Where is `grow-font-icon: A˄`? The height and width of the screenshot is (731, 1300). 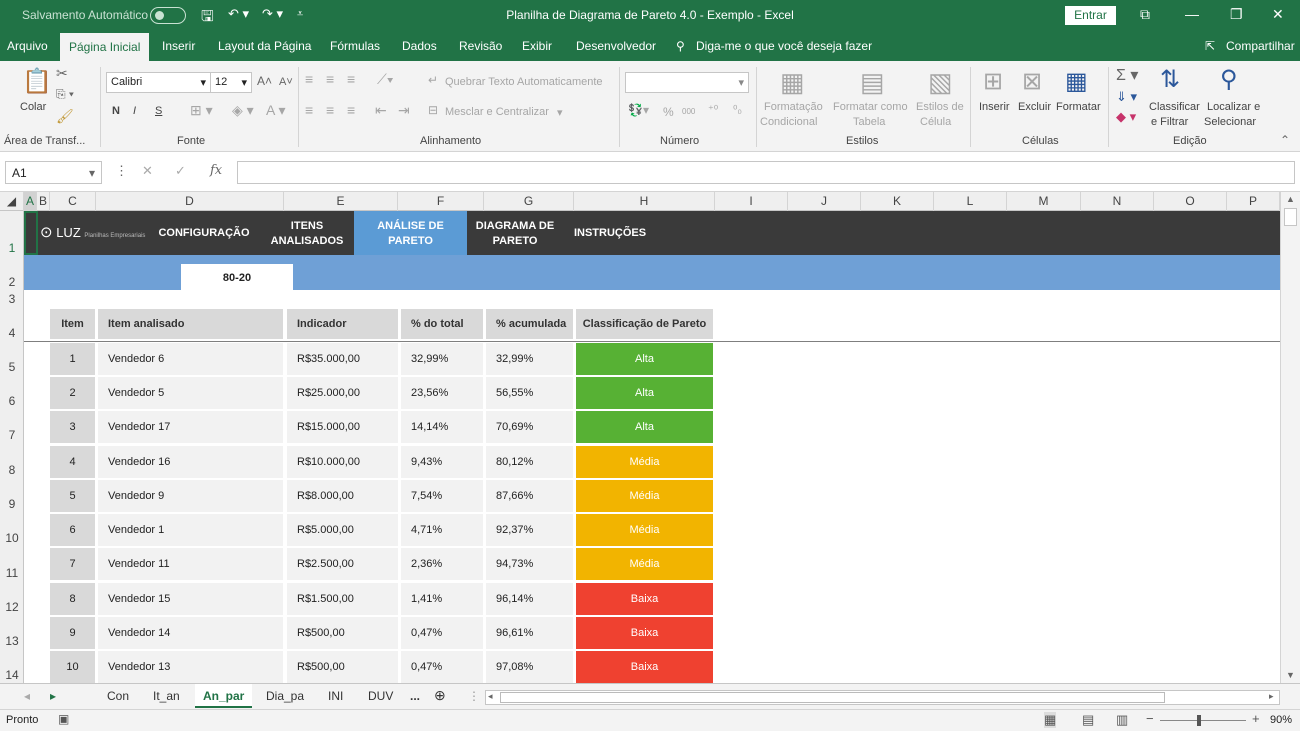 grow-font-icon: A˄ is located at coordinates (264, 81).